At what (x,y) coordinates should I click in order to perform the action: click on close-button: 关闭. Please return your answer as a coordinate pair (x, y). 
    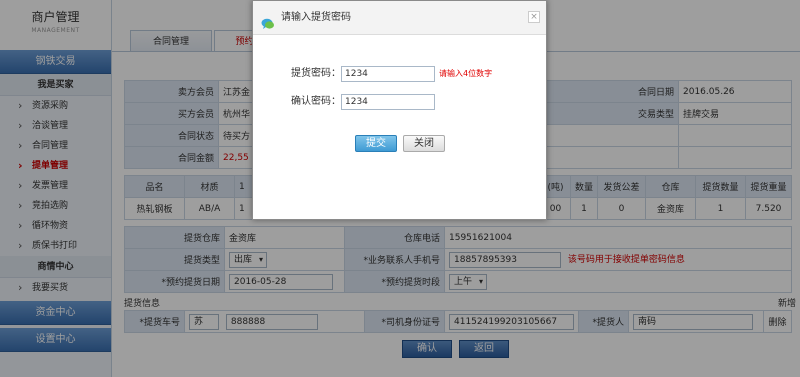
    Looking at the image, I should click on (424, 143).